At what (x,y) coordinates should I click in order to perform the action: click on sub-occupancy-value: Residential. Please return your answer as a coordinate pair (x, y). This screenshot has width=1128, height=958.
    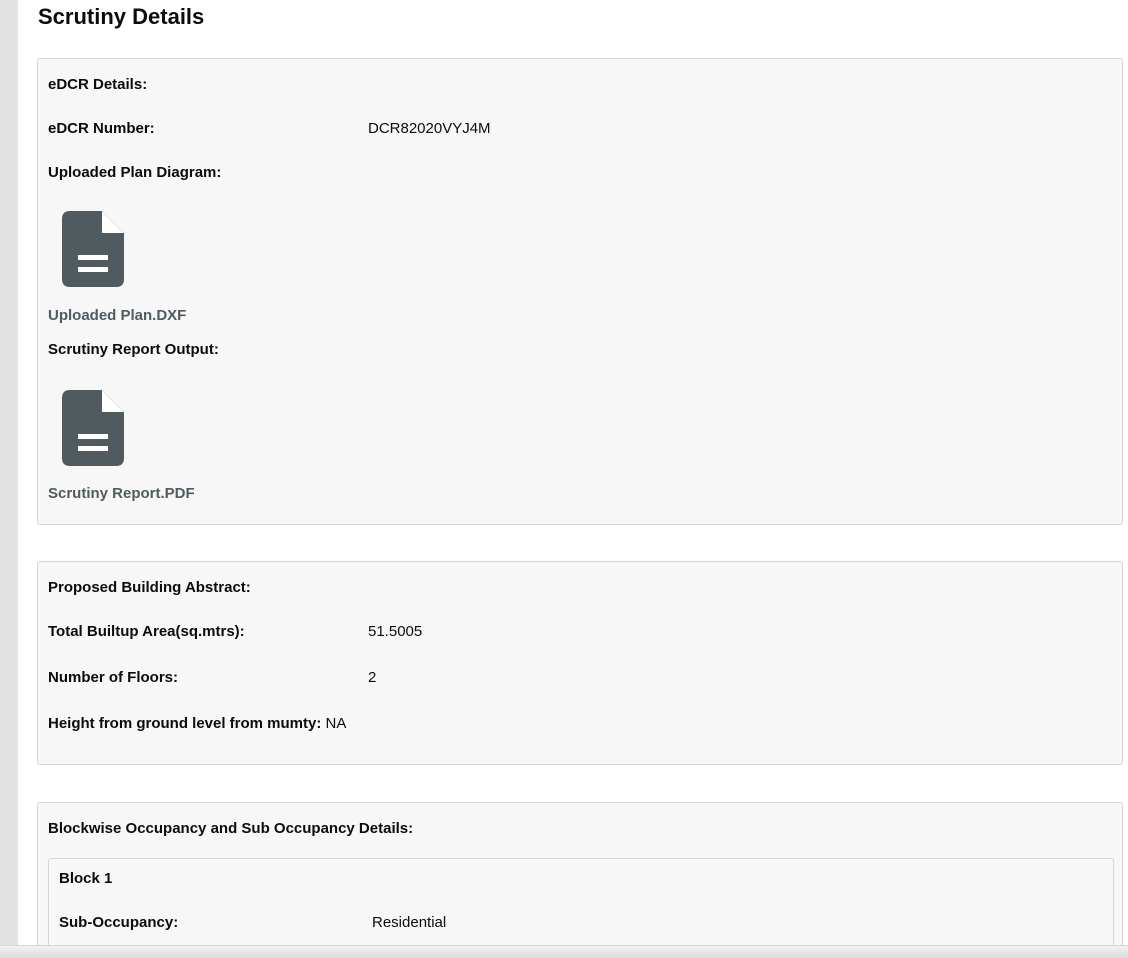
    Looking at the image, I should click on (409, 922).